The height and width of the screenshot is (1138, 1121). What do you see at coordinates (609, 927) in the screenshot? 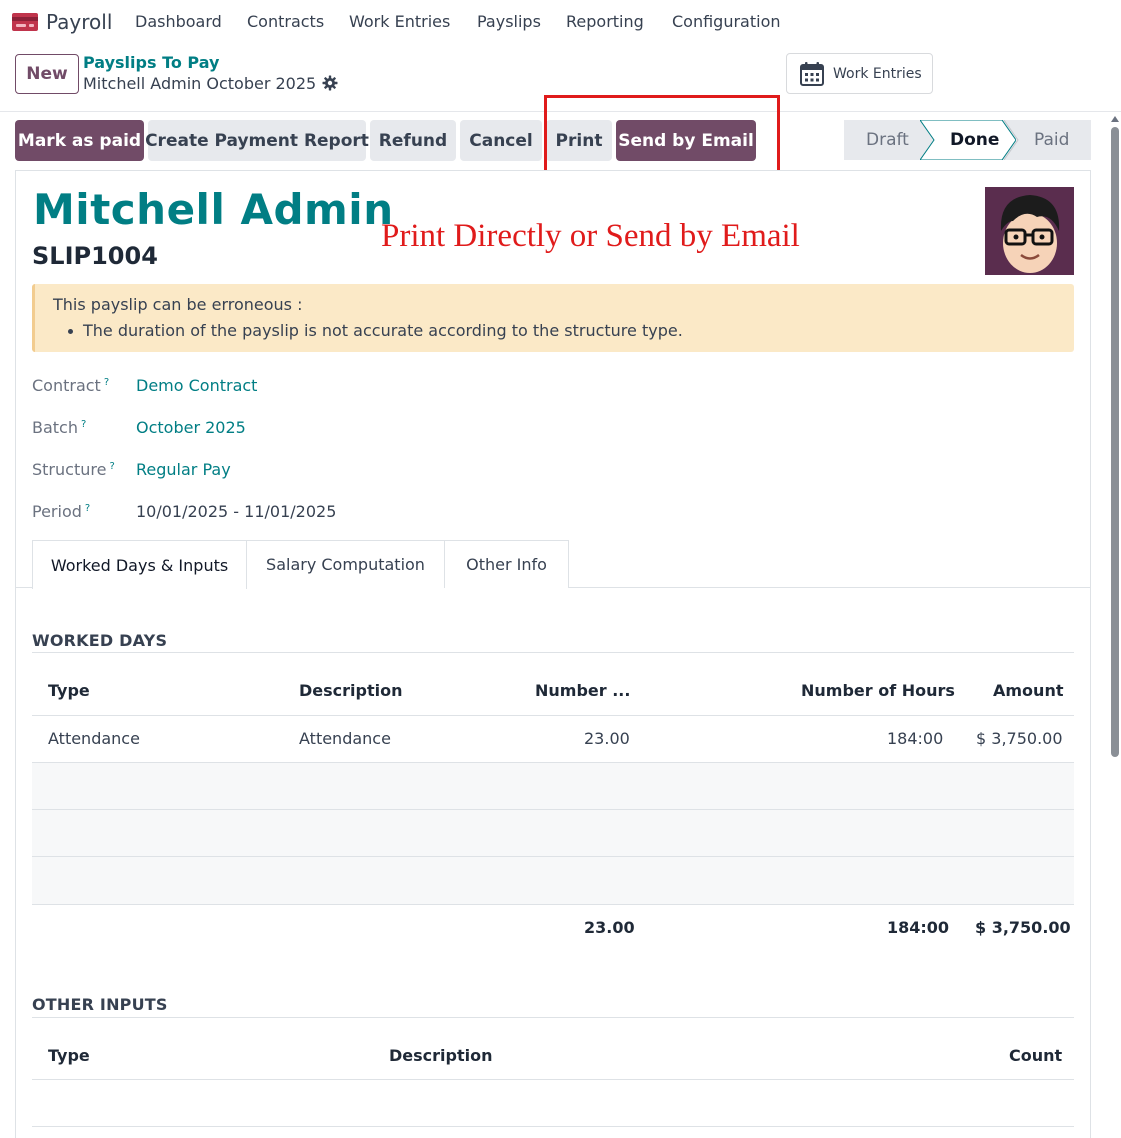
I see `total-number-days: 23.00` at bounding box center [609, 927].